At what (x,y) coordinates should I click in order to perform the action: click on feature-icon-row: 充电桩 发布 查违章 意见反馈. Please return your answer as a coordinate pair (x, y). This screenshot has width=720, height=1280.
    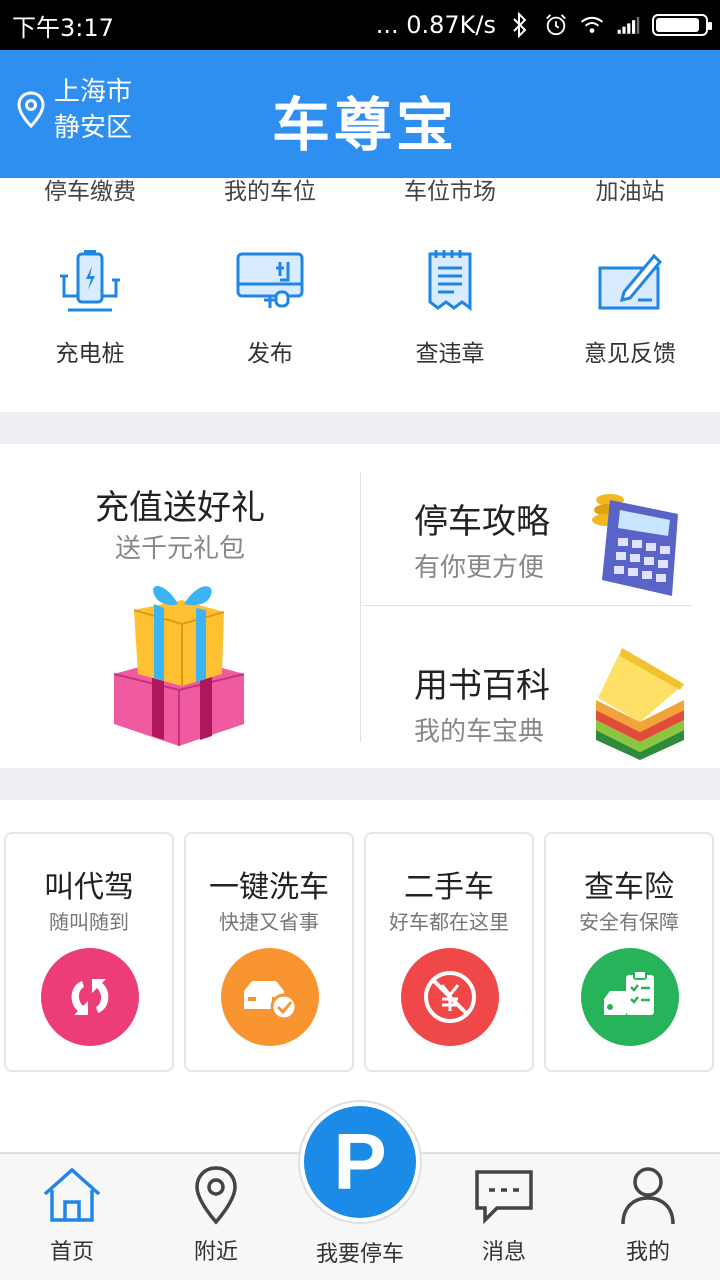
    Looking at the image, I should click on (360, 311).